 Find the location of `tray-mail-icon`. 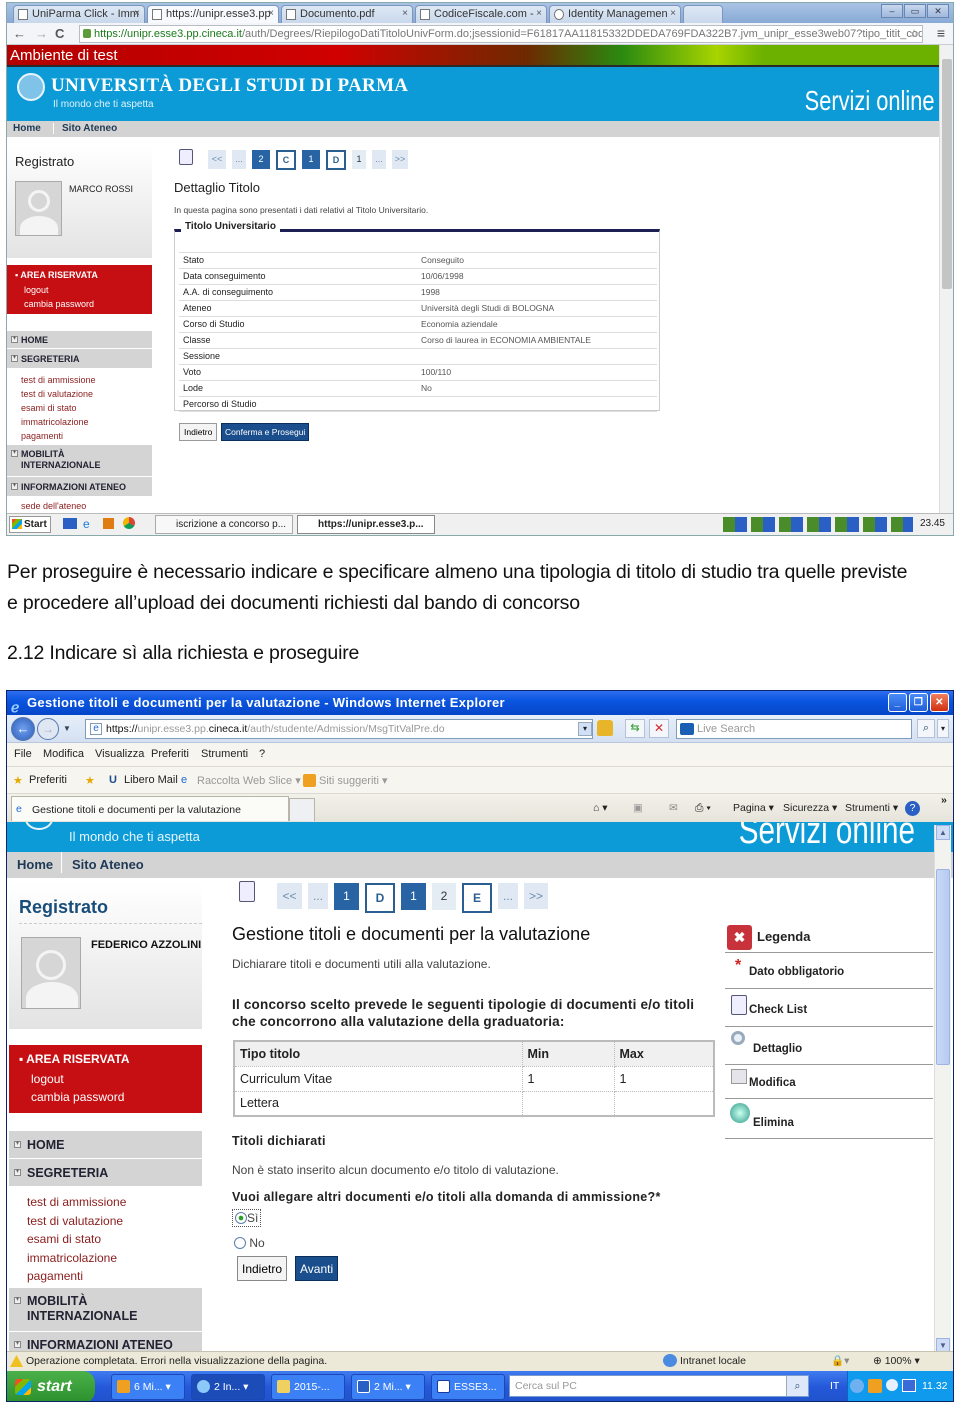

tray-mail-icon is located at coordinates (875, 1386).